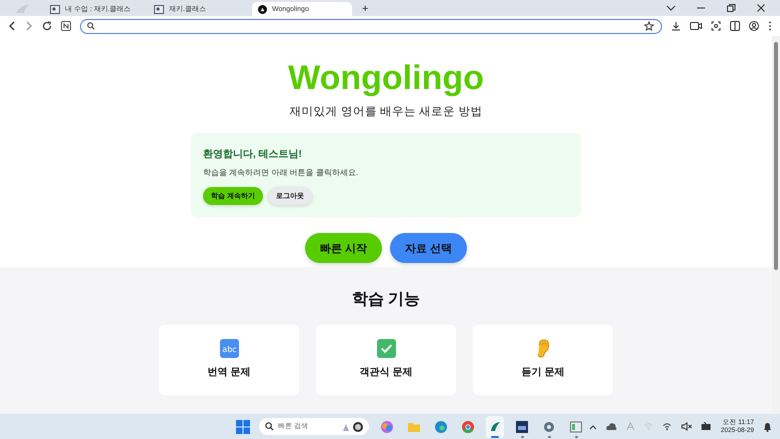  Describe the element at coordinates (386, 78) in the screenshot. I see `app-title: Wongolingo` at that location.